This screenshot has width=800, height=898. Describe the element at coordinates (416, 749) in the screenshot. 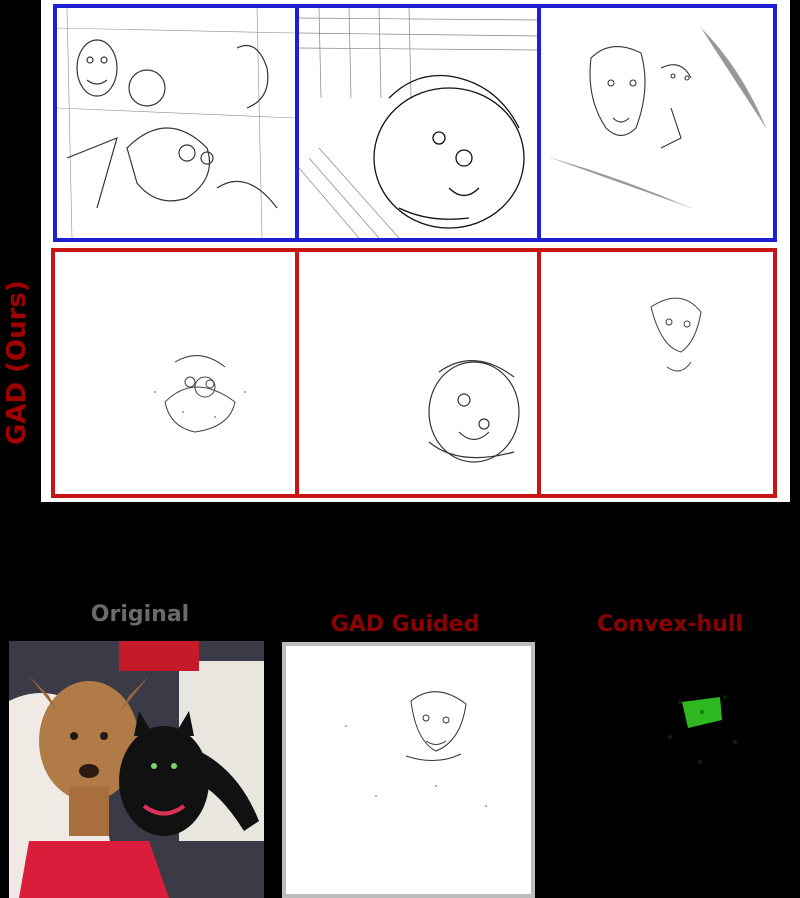

I see `gad-guided-saliency-graphic` at that location.